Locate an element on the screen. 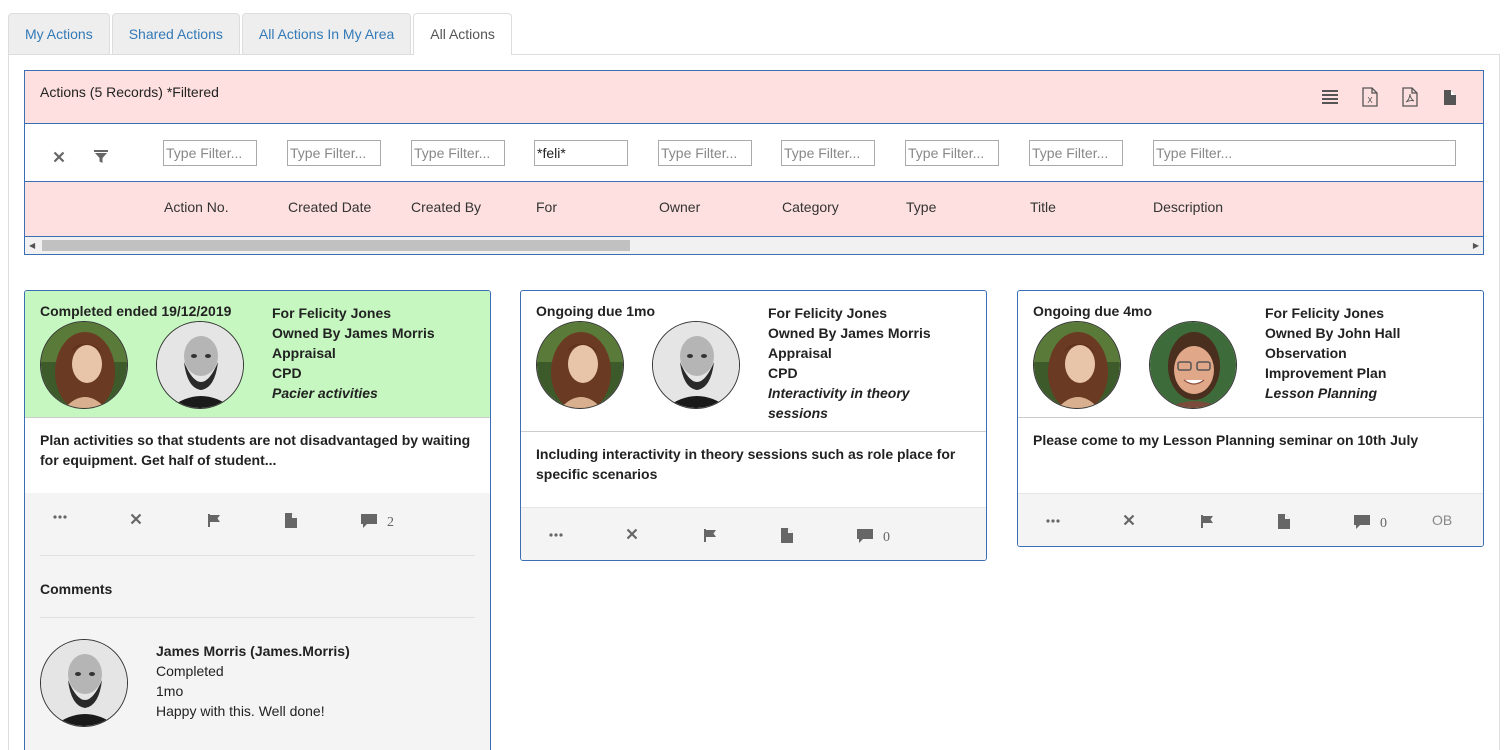 The width and height of the screenshot is (1511, 750). card-status: Completed ended 19/12/2019 is located at coordinates (136, 311).